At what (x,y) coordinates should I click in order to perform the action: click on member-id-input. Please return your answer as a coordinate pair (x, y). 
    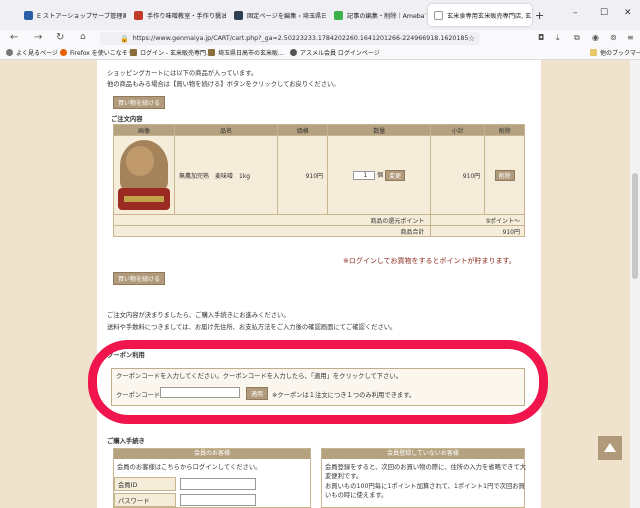
    Looking at the image, I should click on (218, 484).